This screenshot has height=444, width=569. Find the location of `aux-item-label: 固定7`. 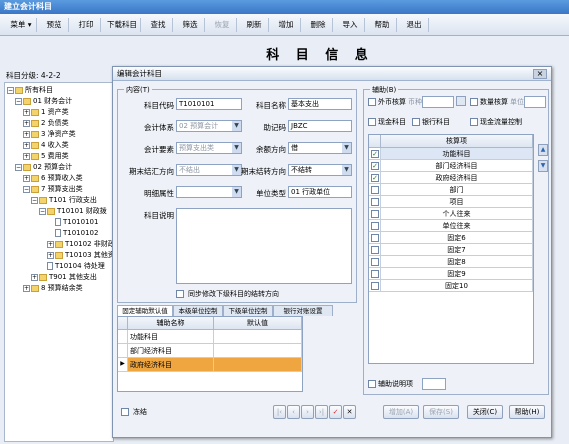

aux-item-label: 固定7 is located at coordinates (457, 250).